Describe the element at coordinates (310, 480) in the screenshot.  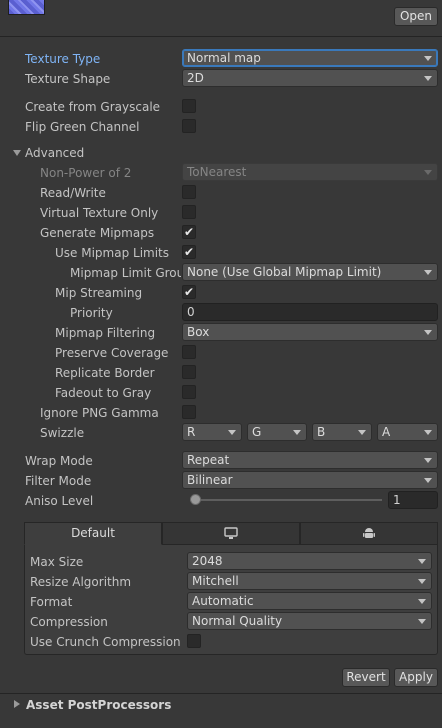
I see `filter-mode-dropdown: Bilinear` at that location.